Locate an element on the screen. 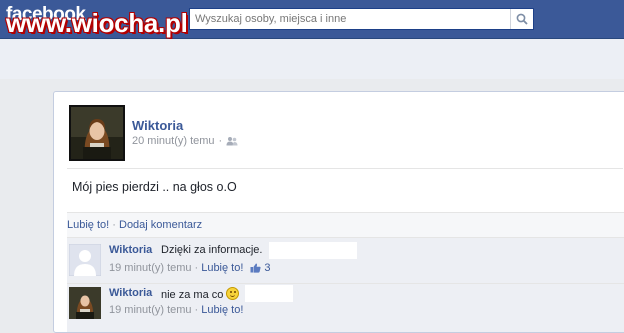 The image size is (624, 333). search-icon is located at coordinates (522, 19).